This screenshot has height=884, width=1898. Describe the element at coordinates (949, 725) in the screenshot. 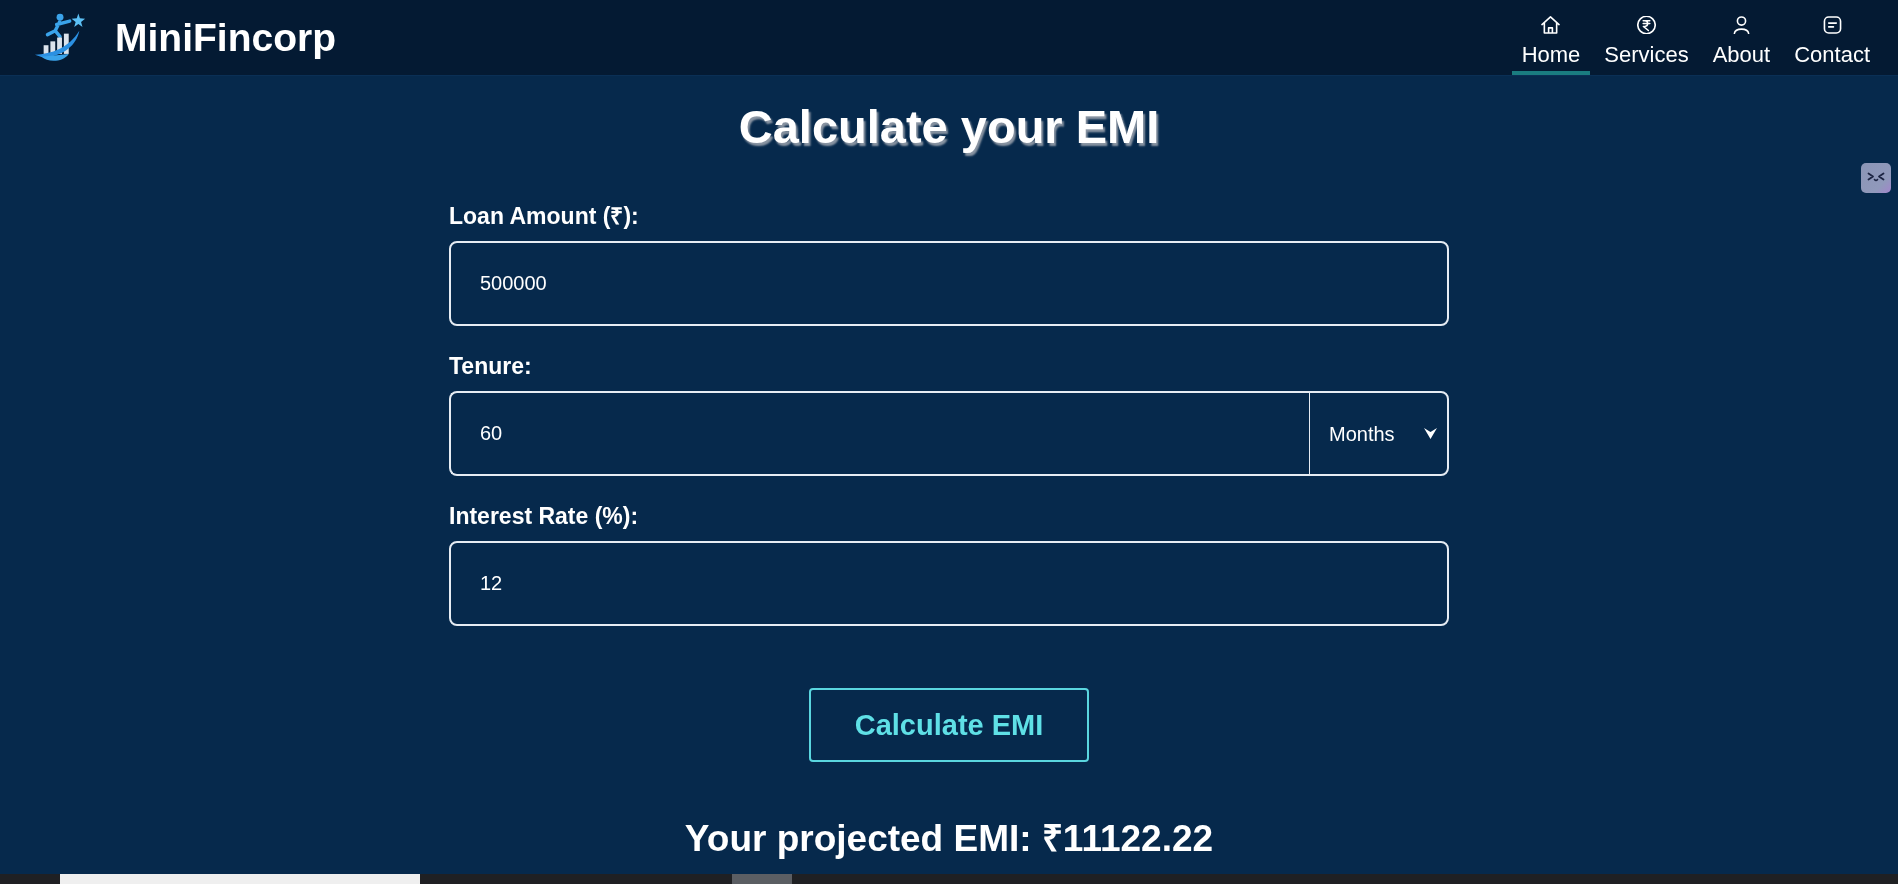

I see `calculate-button: Calculate EMI` at that location.